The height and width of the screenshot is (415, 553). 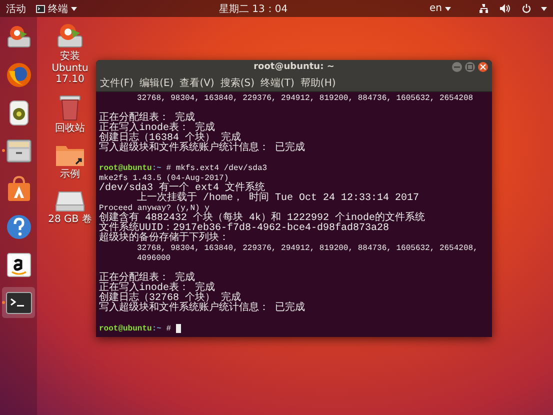 I want to click on terminal-line: 4096000, so click(x=154, y=258).